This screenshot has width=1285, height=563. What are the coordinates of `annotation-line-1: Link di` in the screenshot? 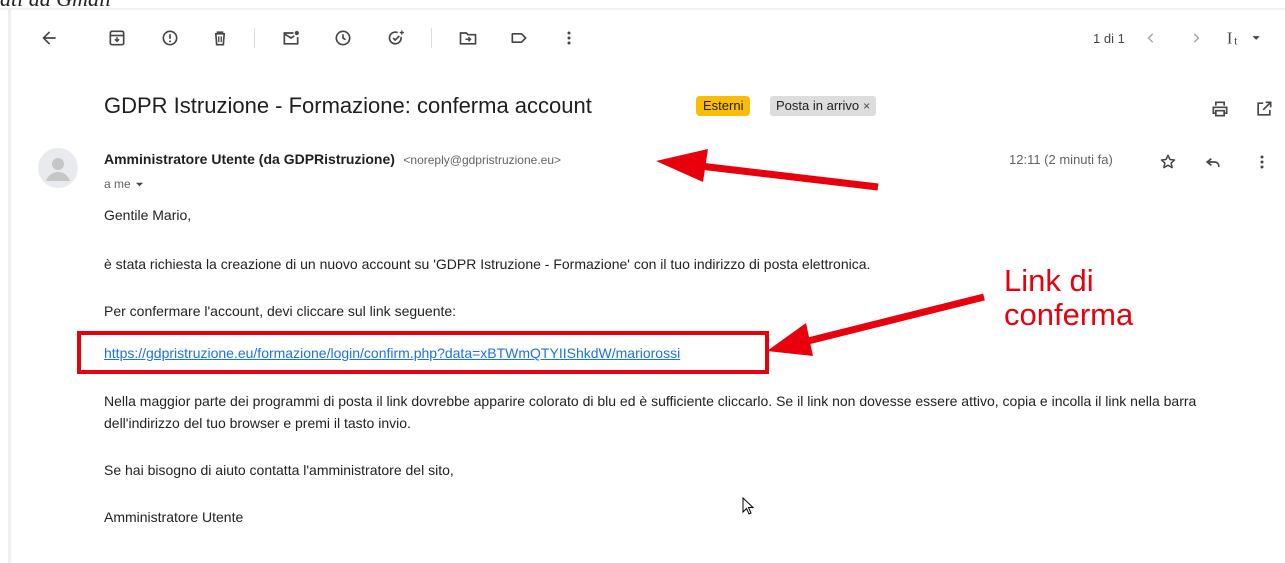 It's located at (1049, 280).